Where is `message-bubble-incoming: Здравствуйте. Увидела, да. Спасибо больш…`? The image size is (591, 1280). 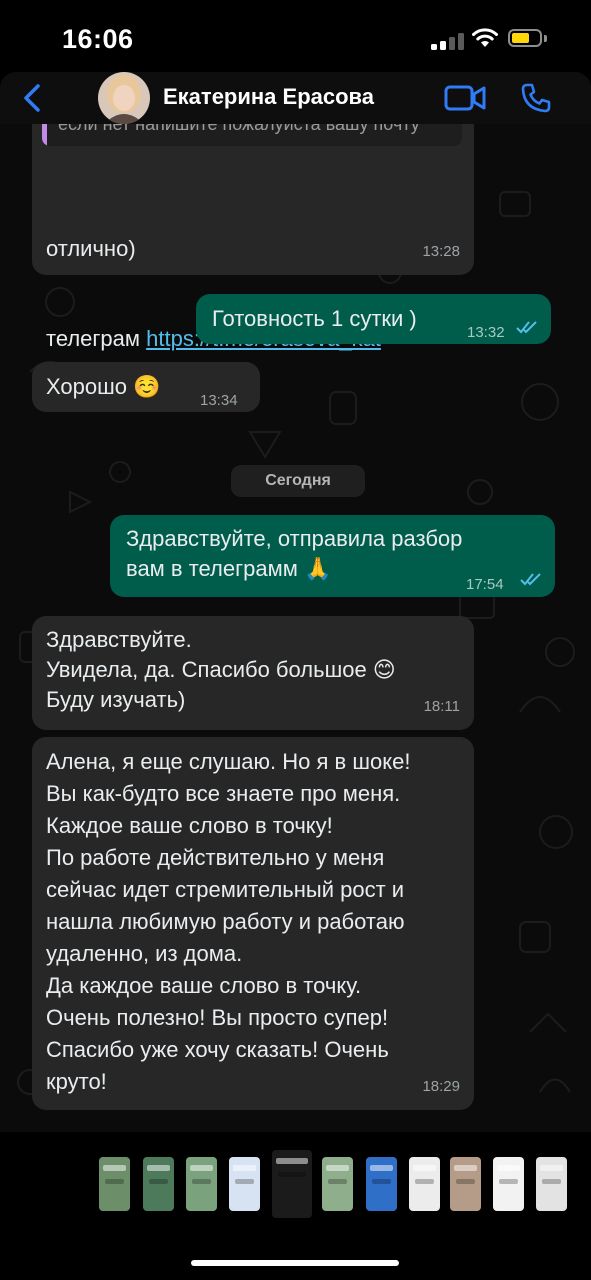
message-bubble-incoming: Здравствуйте. Увидела, да. Спасибо больш… is located at coordinates (253, 673).